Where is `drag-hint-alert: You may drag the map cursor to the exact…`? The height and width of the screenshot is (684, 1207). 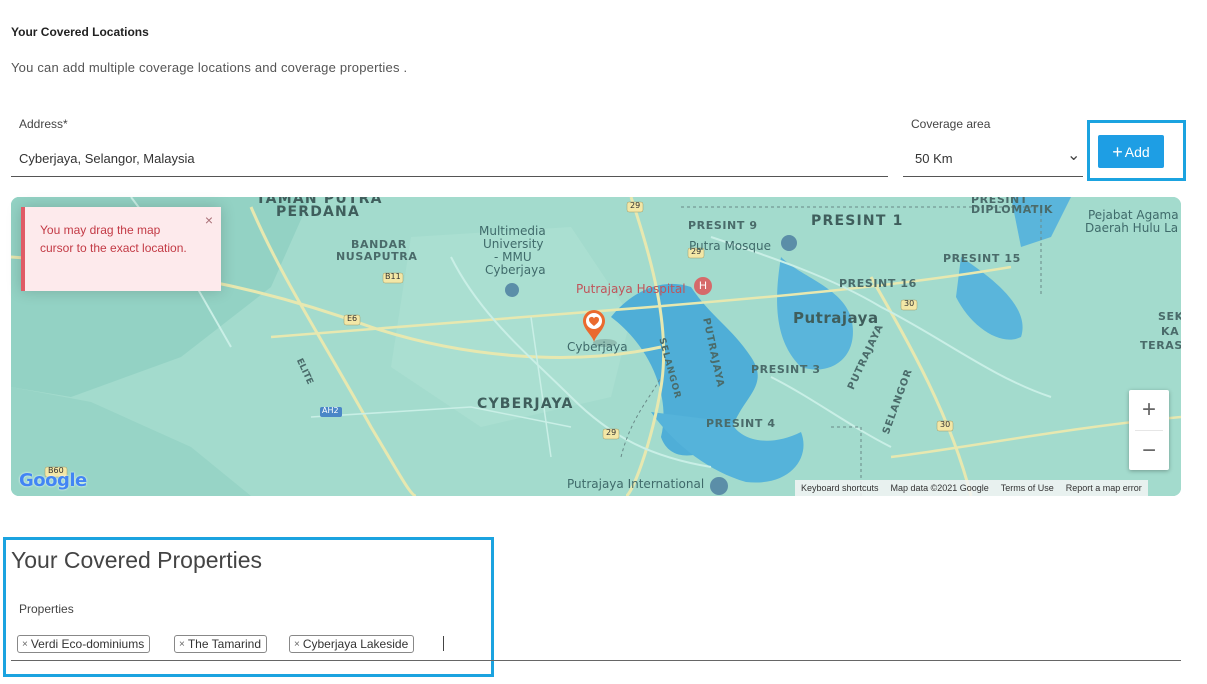
drag-hint-alert: You may drag the map cursor to the exact… is located at coordinates (121, 249).